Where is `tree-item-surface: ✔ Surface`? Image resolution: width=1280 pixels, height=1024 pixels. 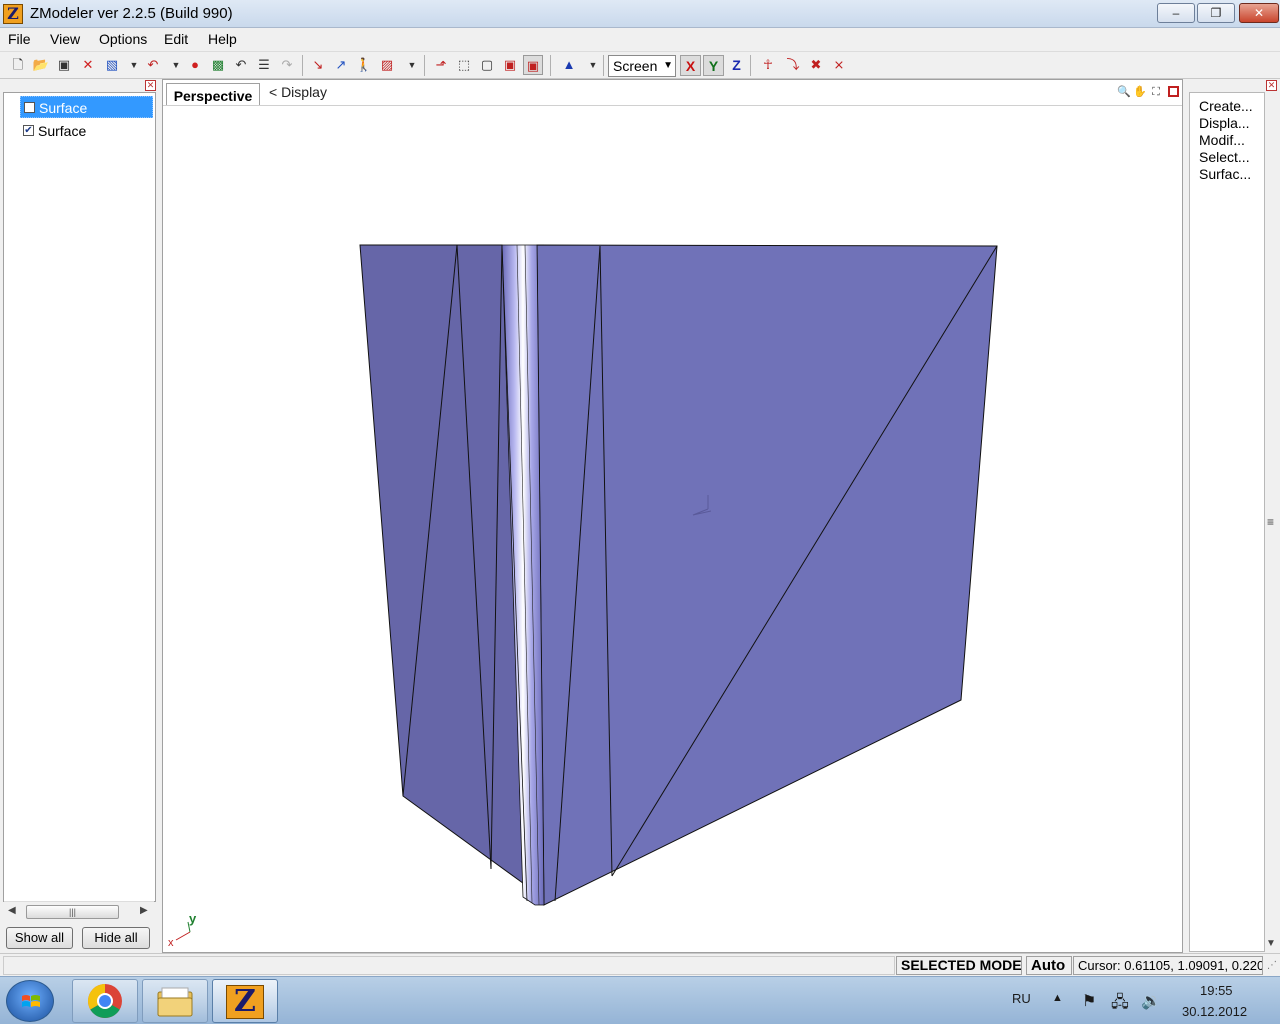
tree-item-surface: ✔ Surface is located at coordinates (86, 131).